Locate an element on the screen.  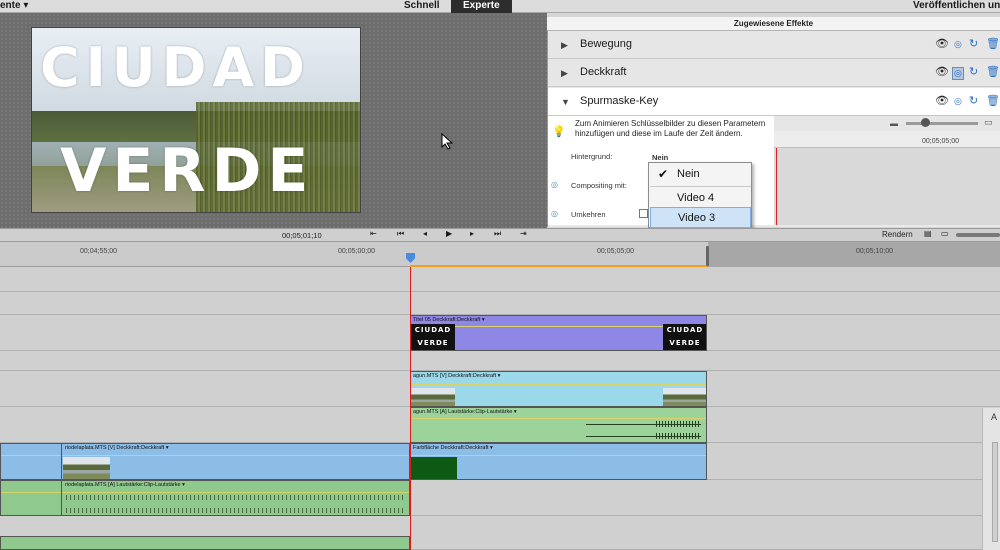
ruler-tick-label: 00;04;55;00 is located at coordinates (98, 251).